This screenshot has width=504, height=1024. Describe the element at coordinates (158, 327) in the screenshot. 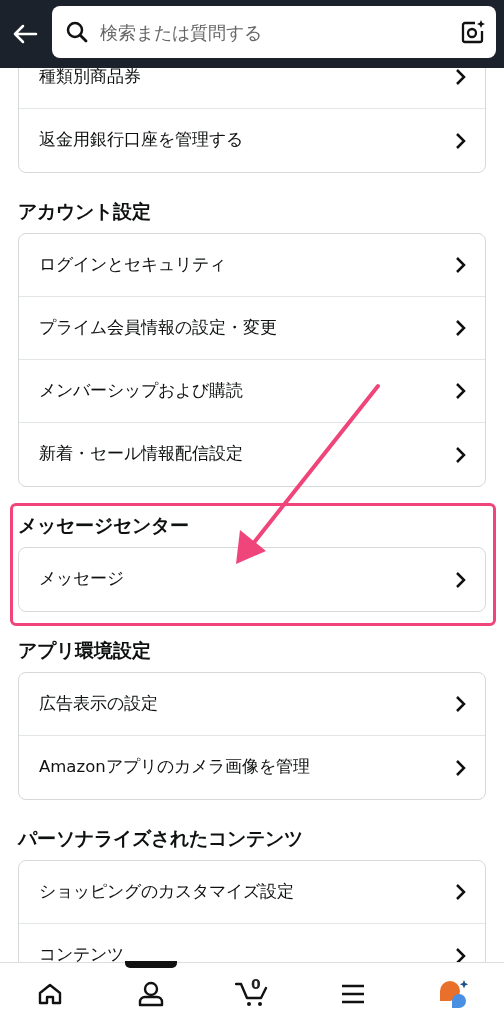

I see `item-label: プライム会員情報の設定・変更` at that location.